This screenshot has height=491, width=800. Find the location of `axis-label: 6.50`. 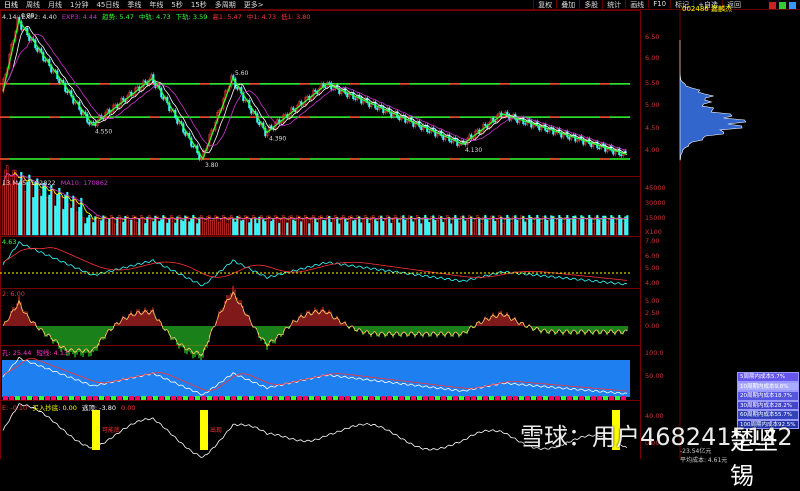

axis-label: 6.50 is located at coordinates (652, 37).